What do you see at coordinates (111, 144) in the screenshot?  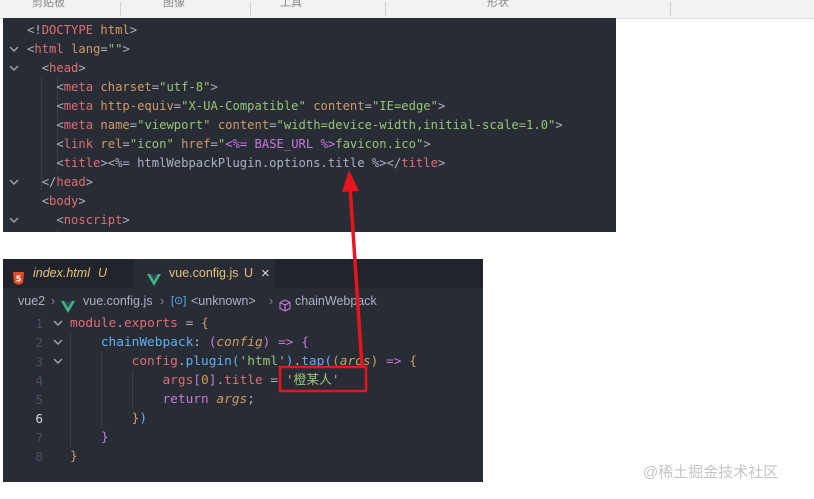 I see `code-token: rel` at bounding box center [111, 144].